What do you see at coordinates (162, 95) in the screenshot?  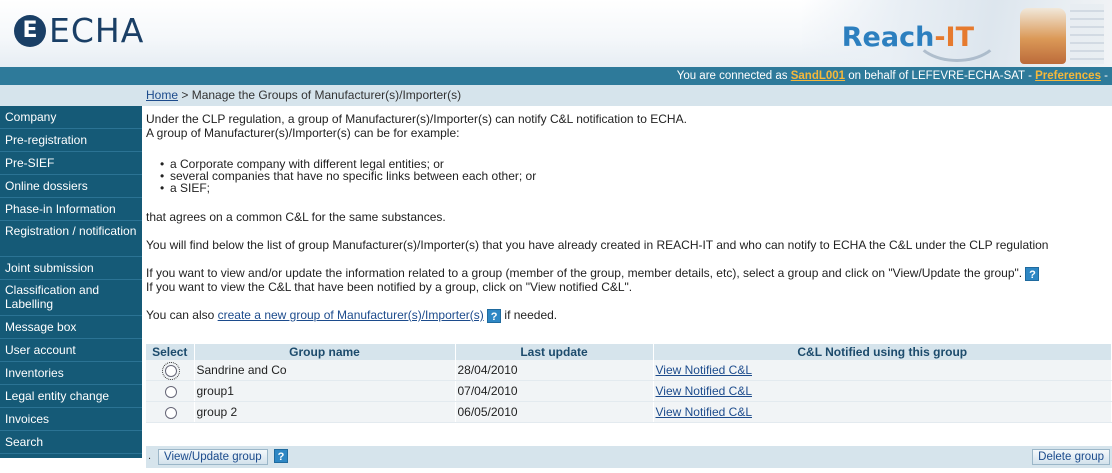 I see `breadcrumb-home-link: Home` at bounding box center [162, 95].